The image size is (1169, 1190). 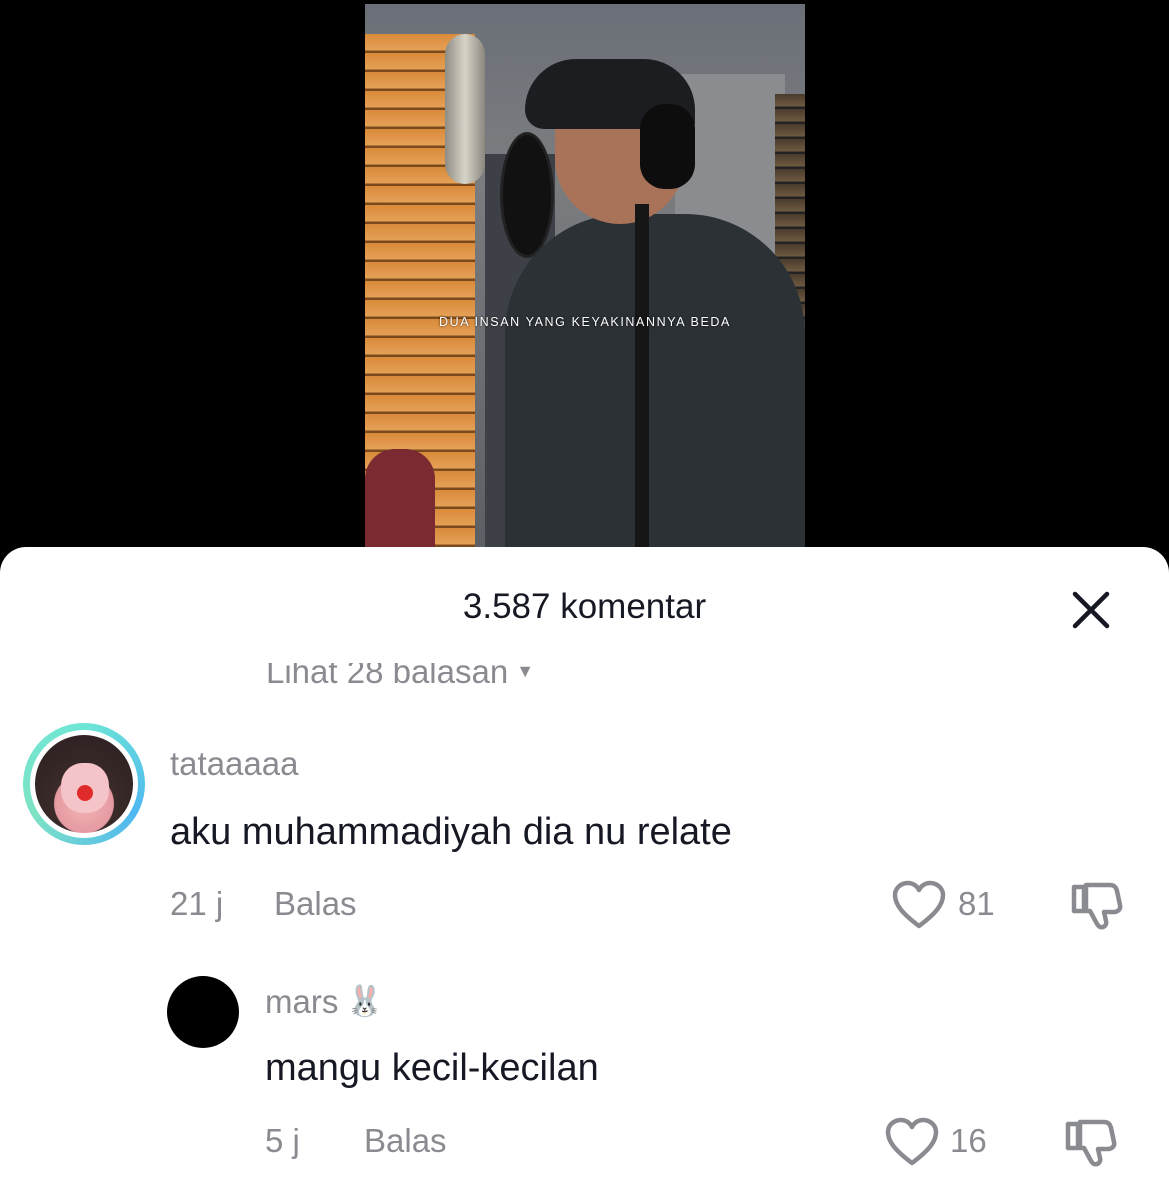 I want to click on headphones, so click(x=667, y=146).